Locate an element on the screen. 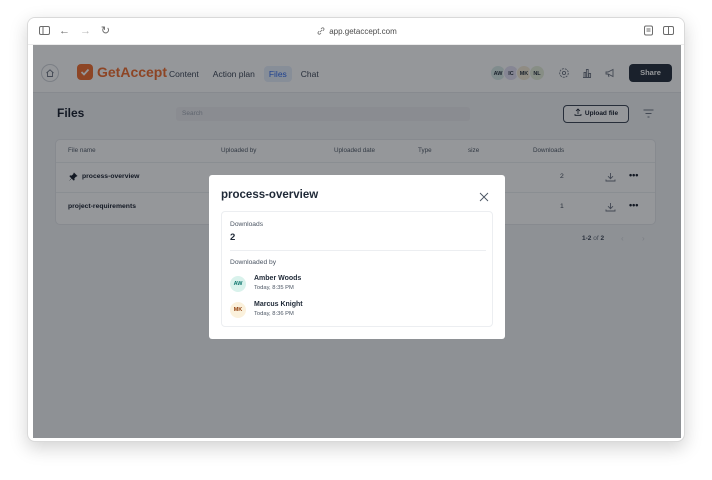 Image resolution: width=712 pixels, height=480 pixels. divider is located at coordinates (358, 250).